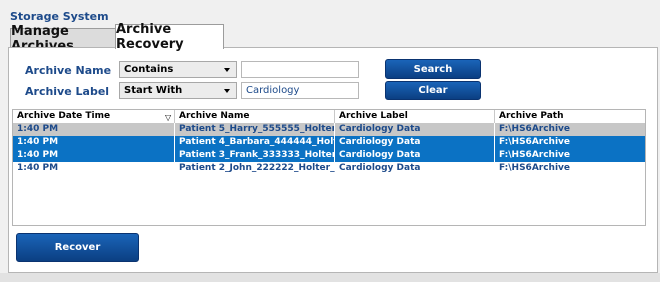  I want to click on archive-label-input: Cardiology, so click(300, 90).